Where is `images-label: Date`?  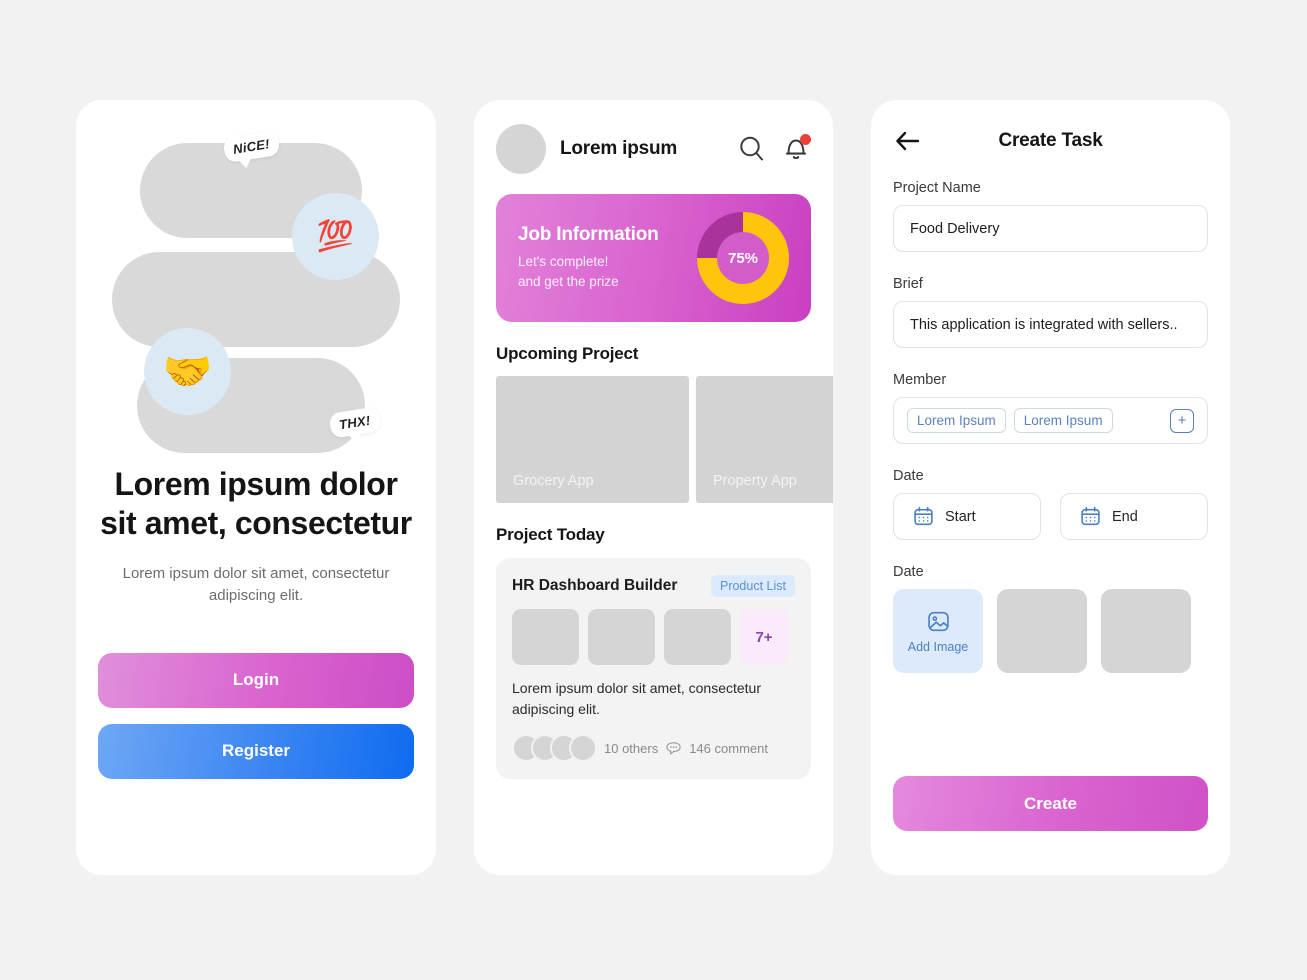 images-label: Date is located at coordinates (908, 572).